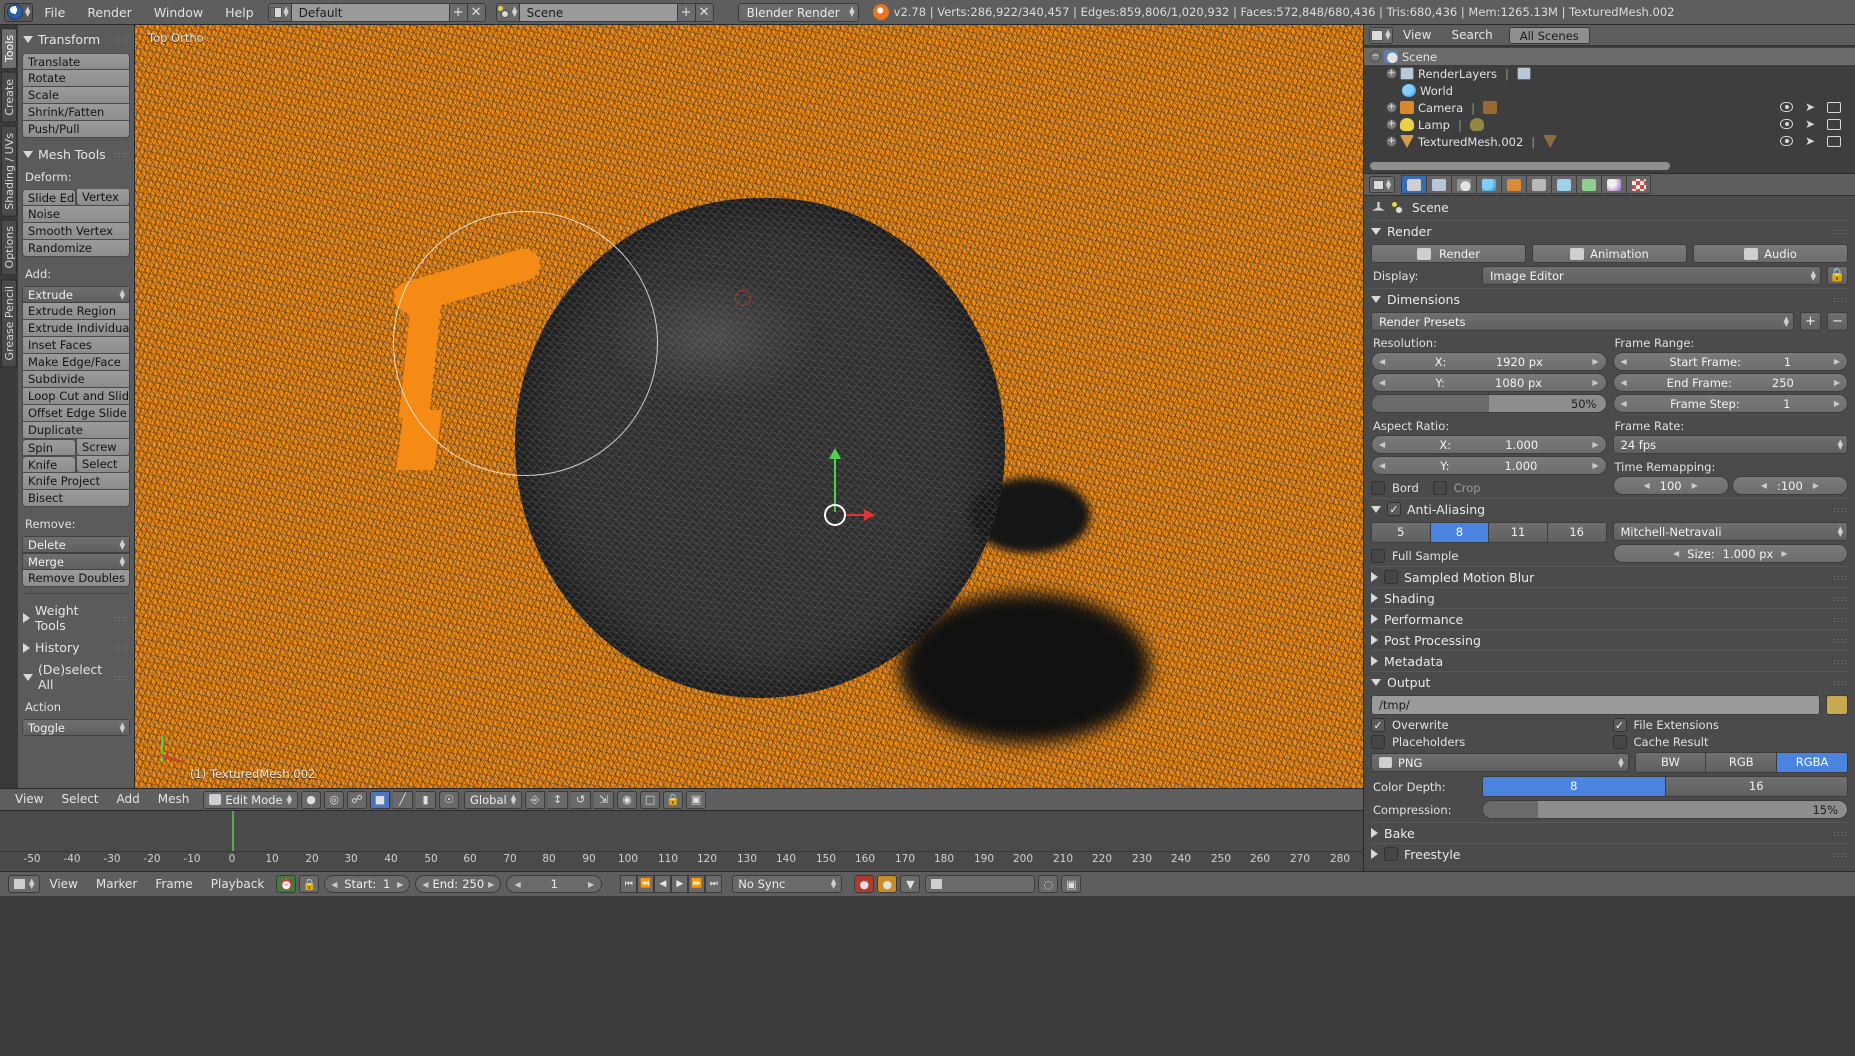 This screenshot has height=1056, width=1855. Describe the element at coordinates (1609, 73) in the screenshot. I see `outliner-row-renderlayers: + RenderLayers |` at that location.